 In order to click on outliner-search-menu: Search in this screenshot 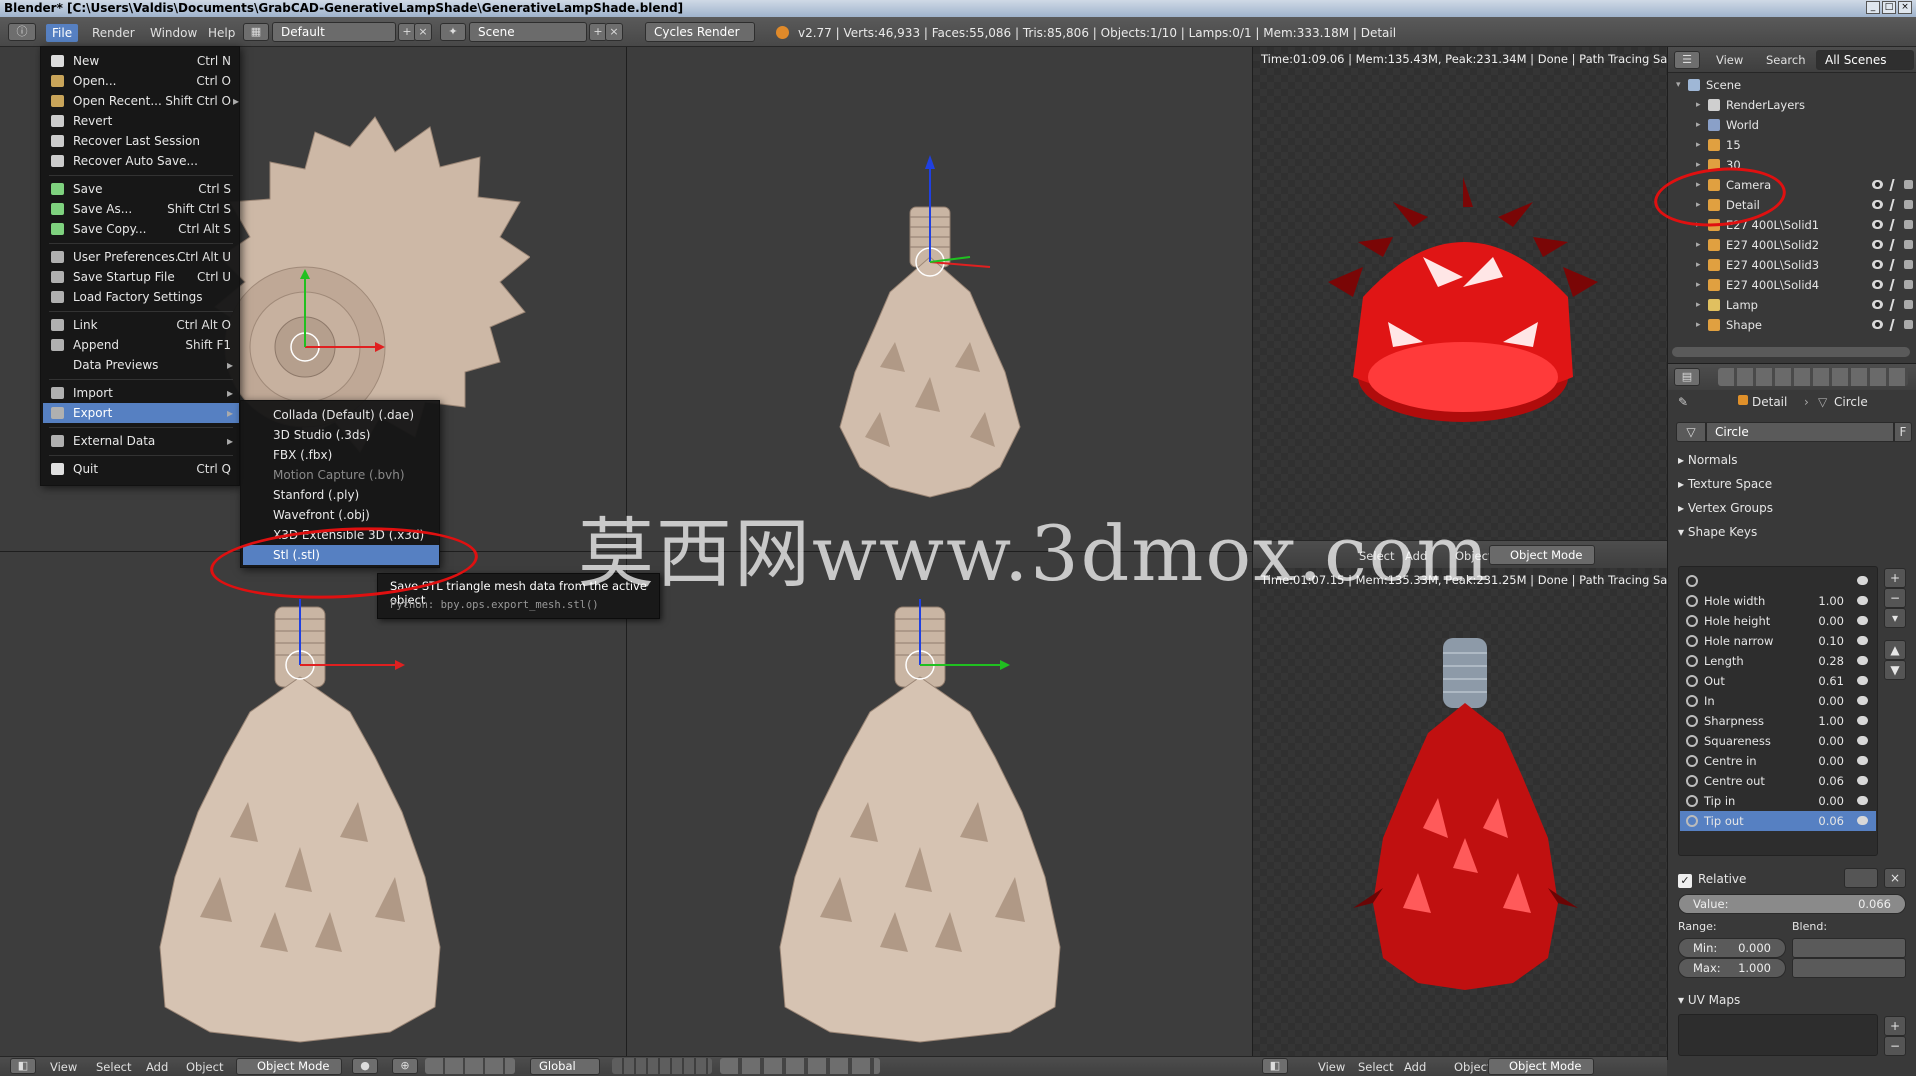, I will do `click(1786, 60)`.